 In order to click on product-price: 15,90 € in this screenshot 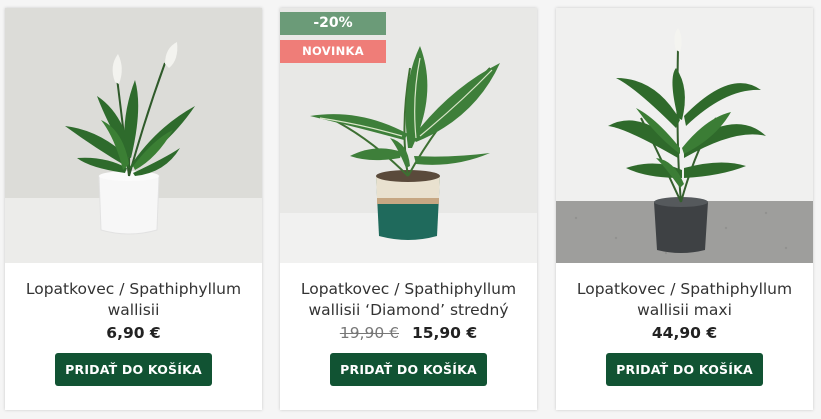, I will do `click(444, 333)`.